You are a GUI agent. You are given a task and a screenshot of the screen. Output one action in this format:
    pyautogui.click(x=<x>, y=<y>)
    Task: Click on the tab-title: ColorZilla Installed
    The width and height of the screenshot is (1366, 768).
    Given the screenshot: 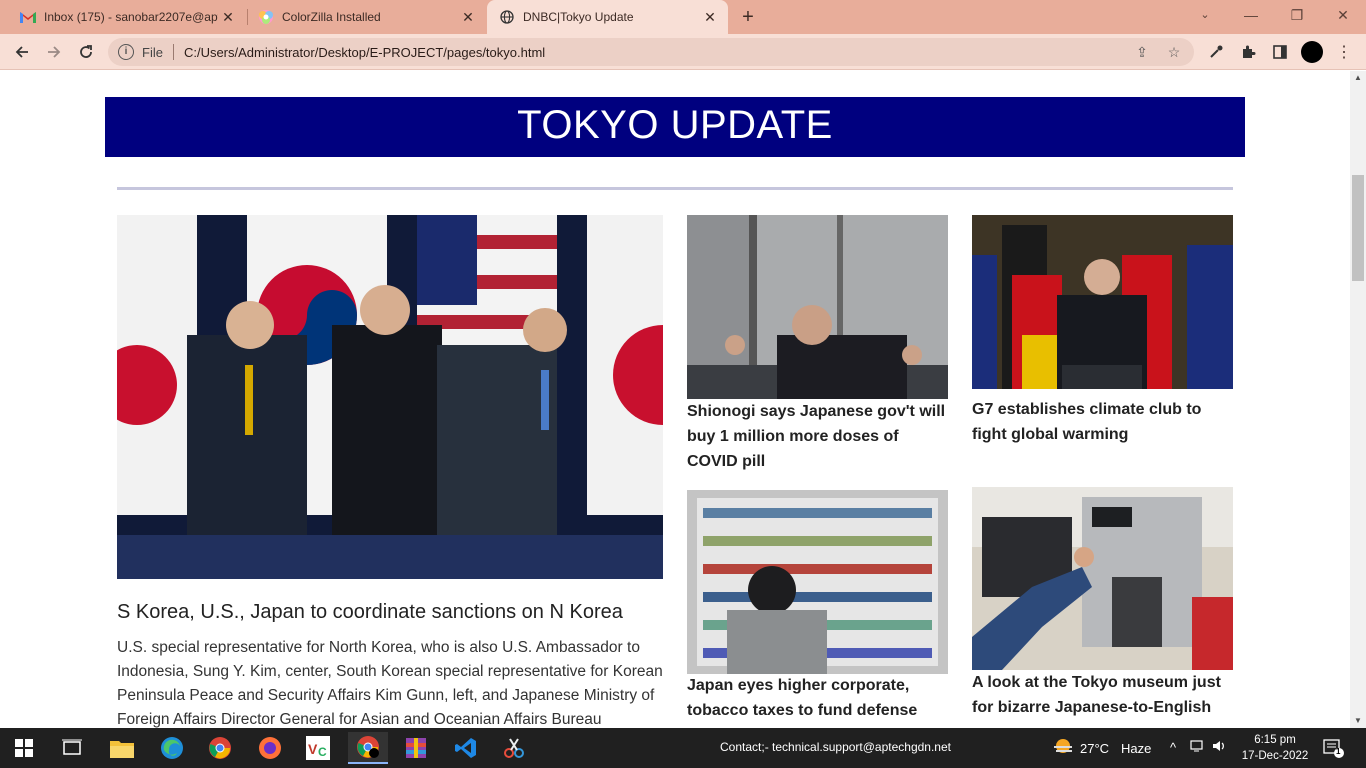 What is the action you would take?
    pyautogui.click(x=331, y=17)
    